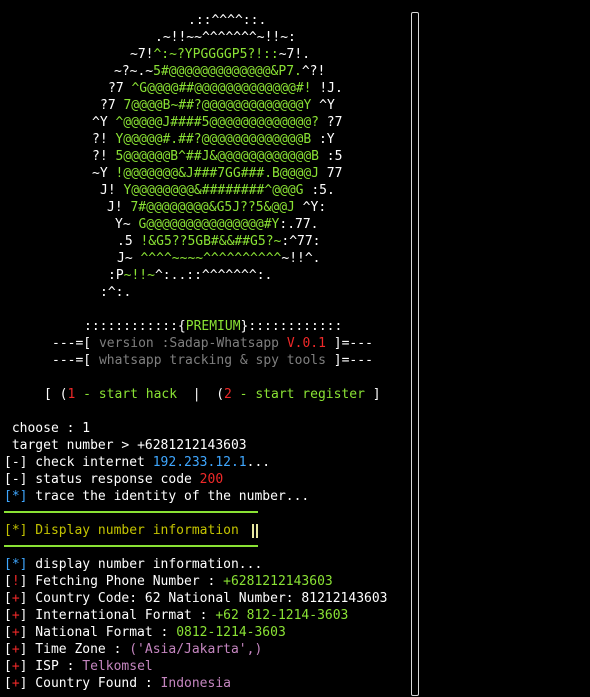 Image resolution: width=590 pixels, height=697 pixels. What do you see at coordinates (190, 275) in the screenshot?
I see `ascii-logo-line: :P~!!~^:..::^^^^^^^:.` at bounding box center [190, 275].